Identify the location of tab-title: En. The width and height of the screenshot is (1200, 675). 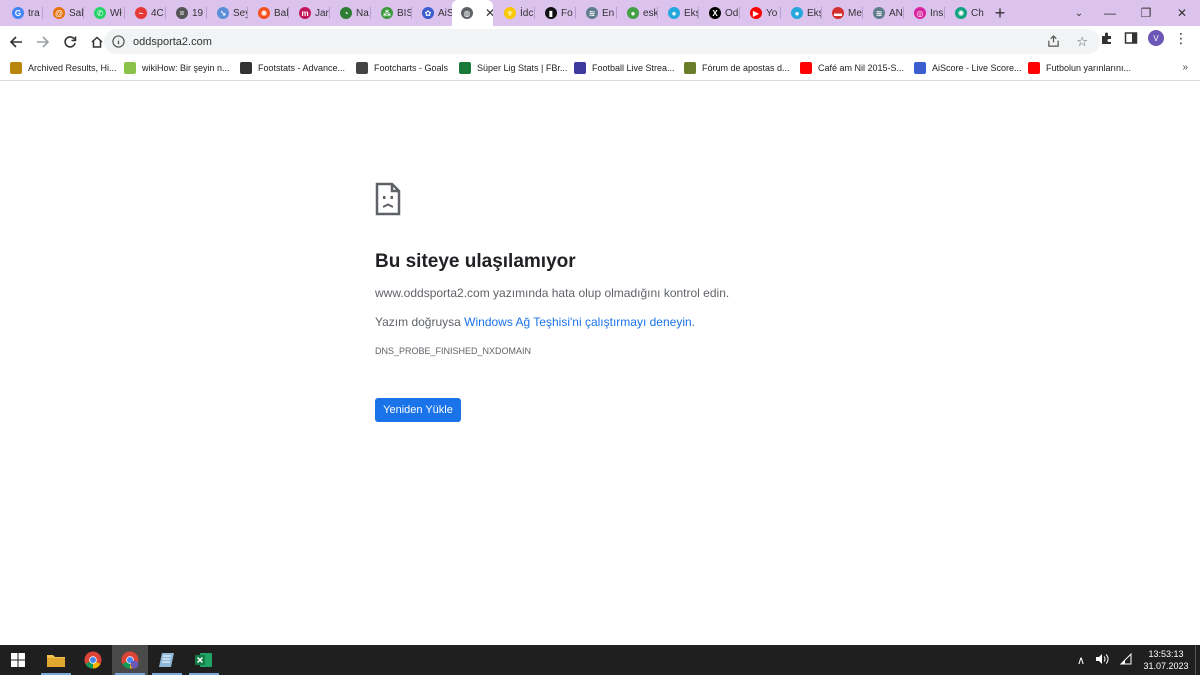
(608, 13).